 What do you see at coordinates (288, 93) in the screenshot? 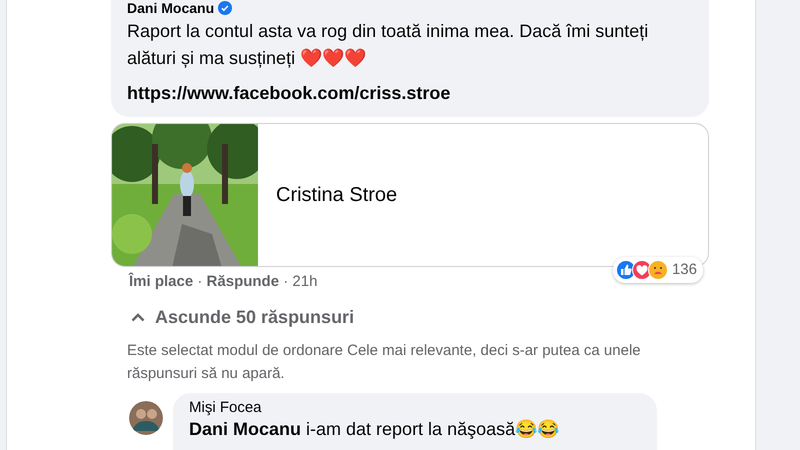
I see `link: https://www.facebook.com/criss.stroe` at bounding box center [288, 93].